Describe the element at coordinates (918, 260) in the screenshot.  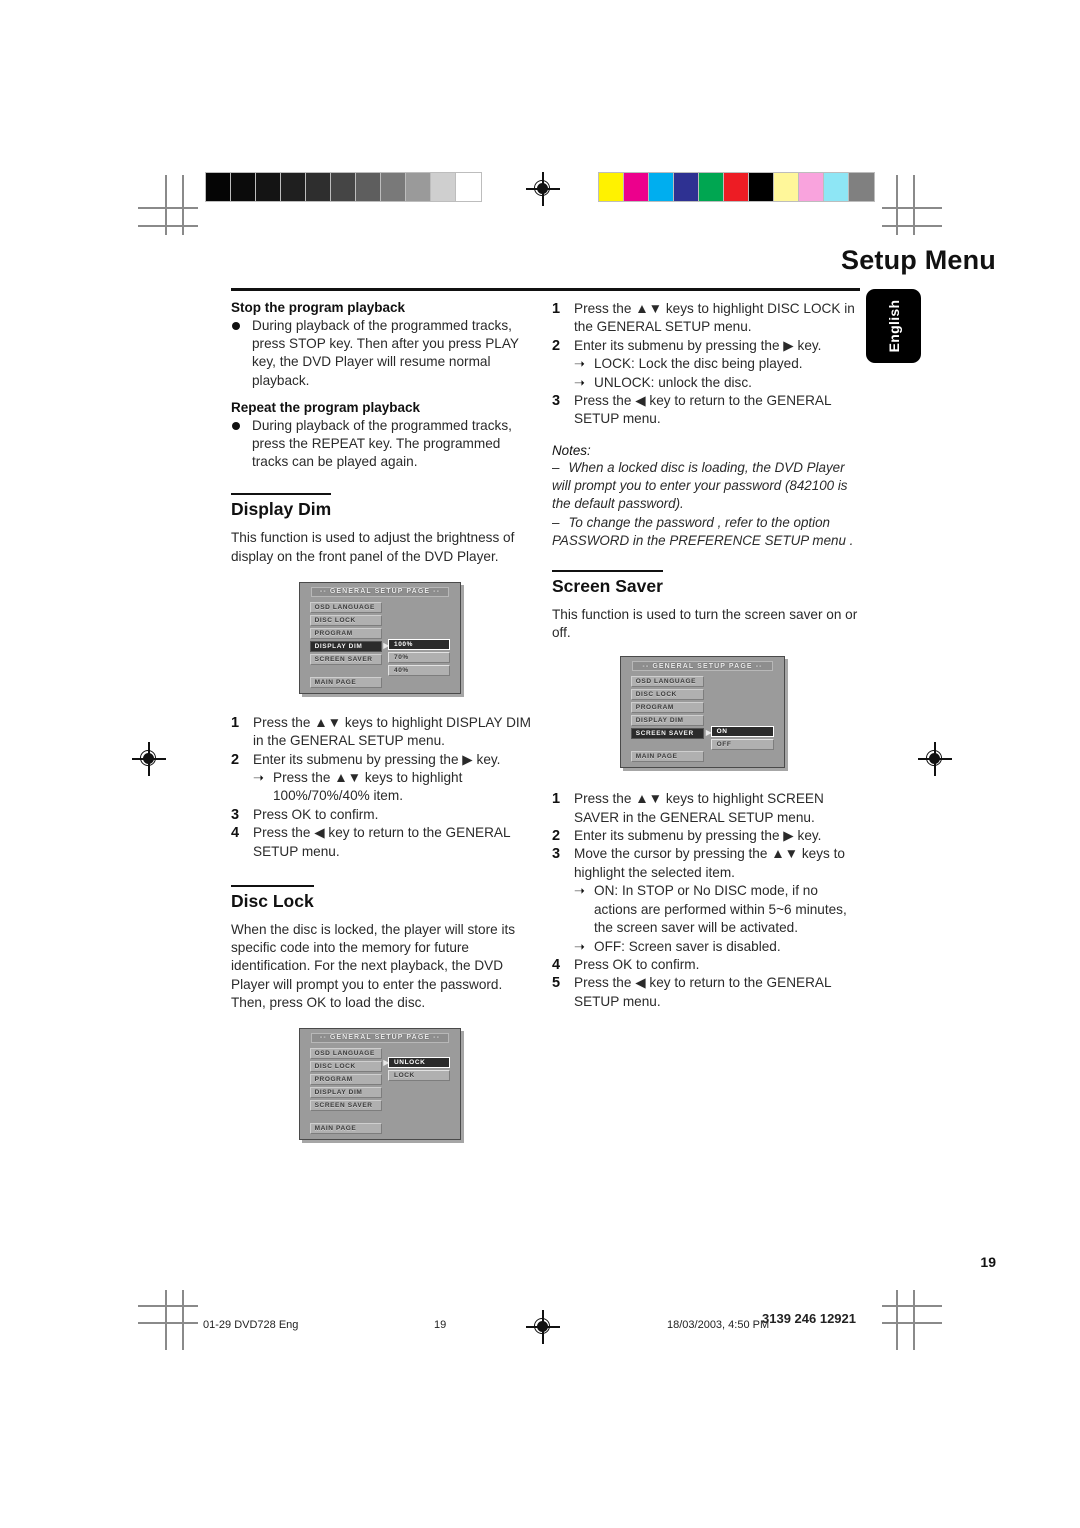
I see `page-title: Setup Menu` at that location.